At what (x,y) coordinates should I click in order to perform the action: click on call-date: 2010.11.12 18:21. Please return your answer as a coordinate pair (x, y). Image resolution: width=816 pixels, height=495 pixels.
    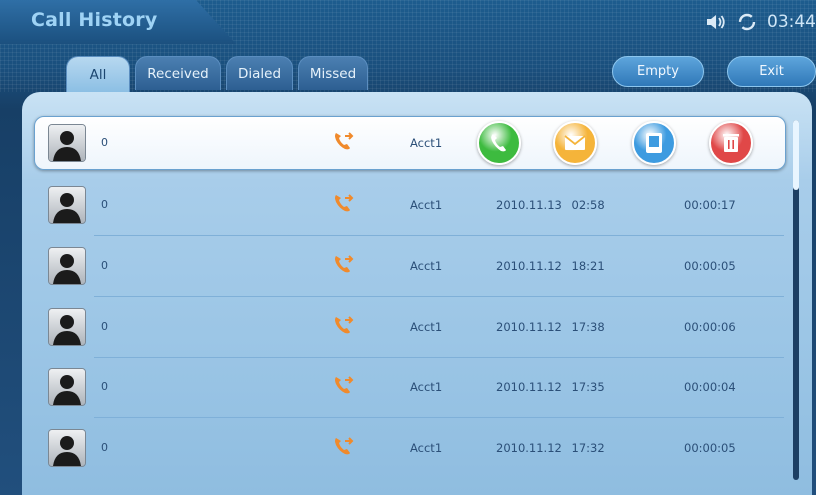
    Looking at the image, I should click on (550, 266).